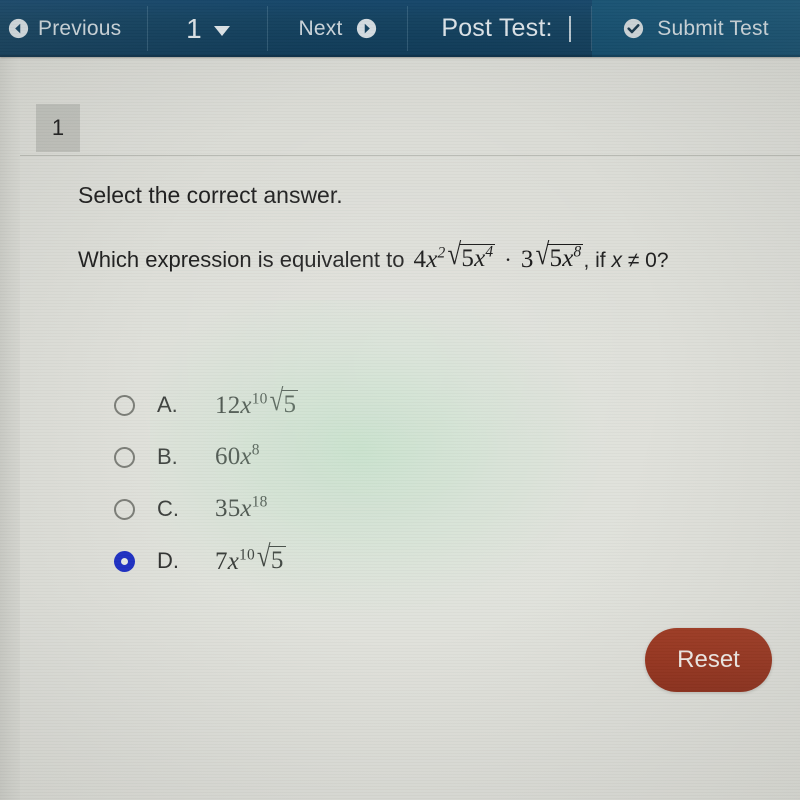  I want to click on arrow-left-circle-icon, so click(18, 28).